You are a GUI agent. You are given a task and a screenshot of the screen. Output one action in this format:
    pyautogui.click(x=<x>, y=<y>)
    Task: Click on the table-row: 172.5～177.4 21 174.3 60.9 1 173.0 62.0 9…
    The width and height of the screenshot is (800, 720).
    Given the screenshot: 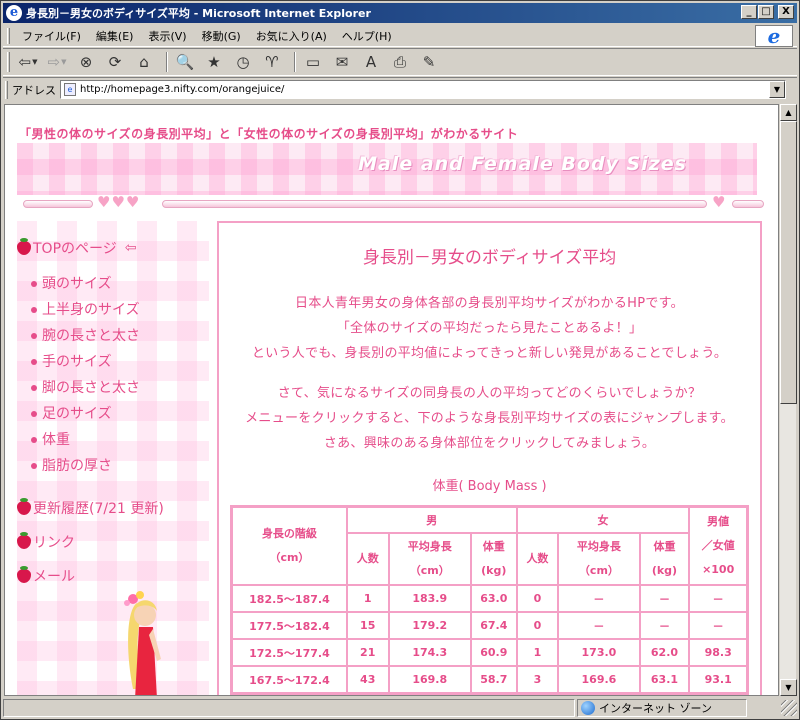 What is the action you would take?
    pyautogui.click(x=489, y=652)
    